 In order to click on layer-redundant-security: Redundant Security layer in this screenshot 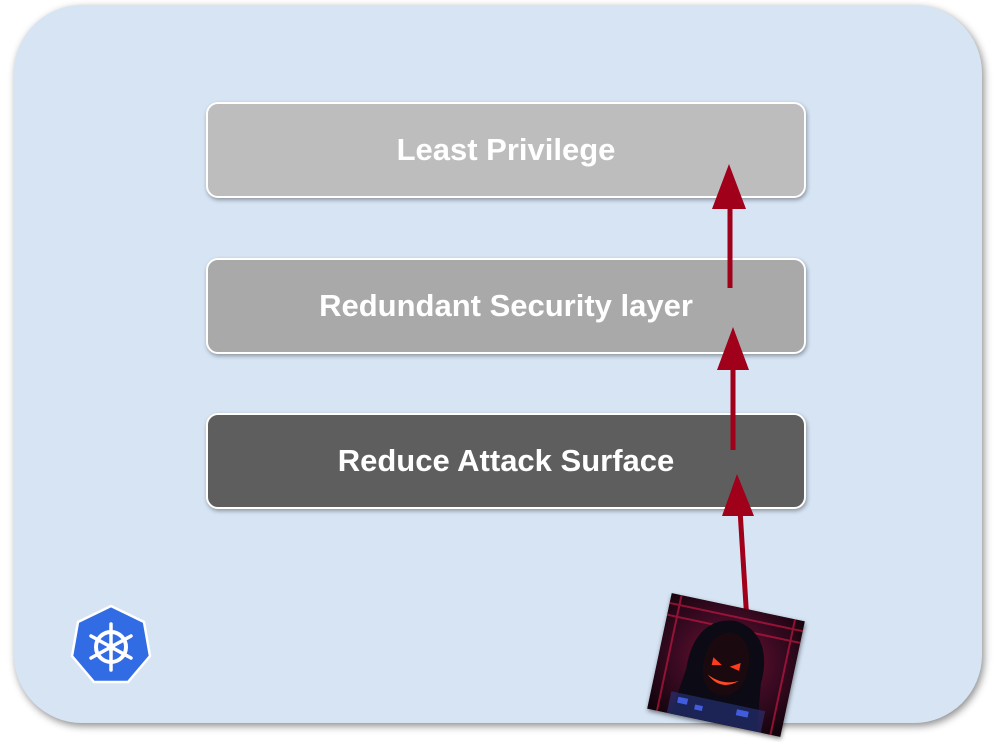, I will do `click(506, 306)`.